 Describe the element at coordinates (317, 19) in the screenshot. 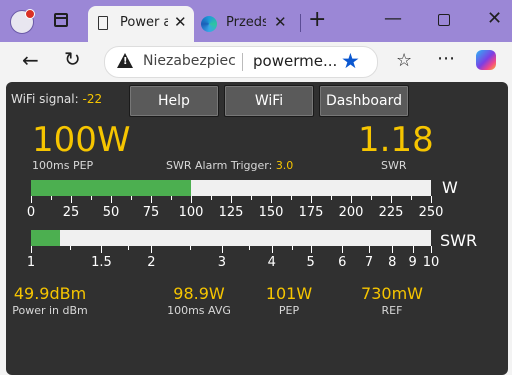

I see `new-tab-button: +` at that location.